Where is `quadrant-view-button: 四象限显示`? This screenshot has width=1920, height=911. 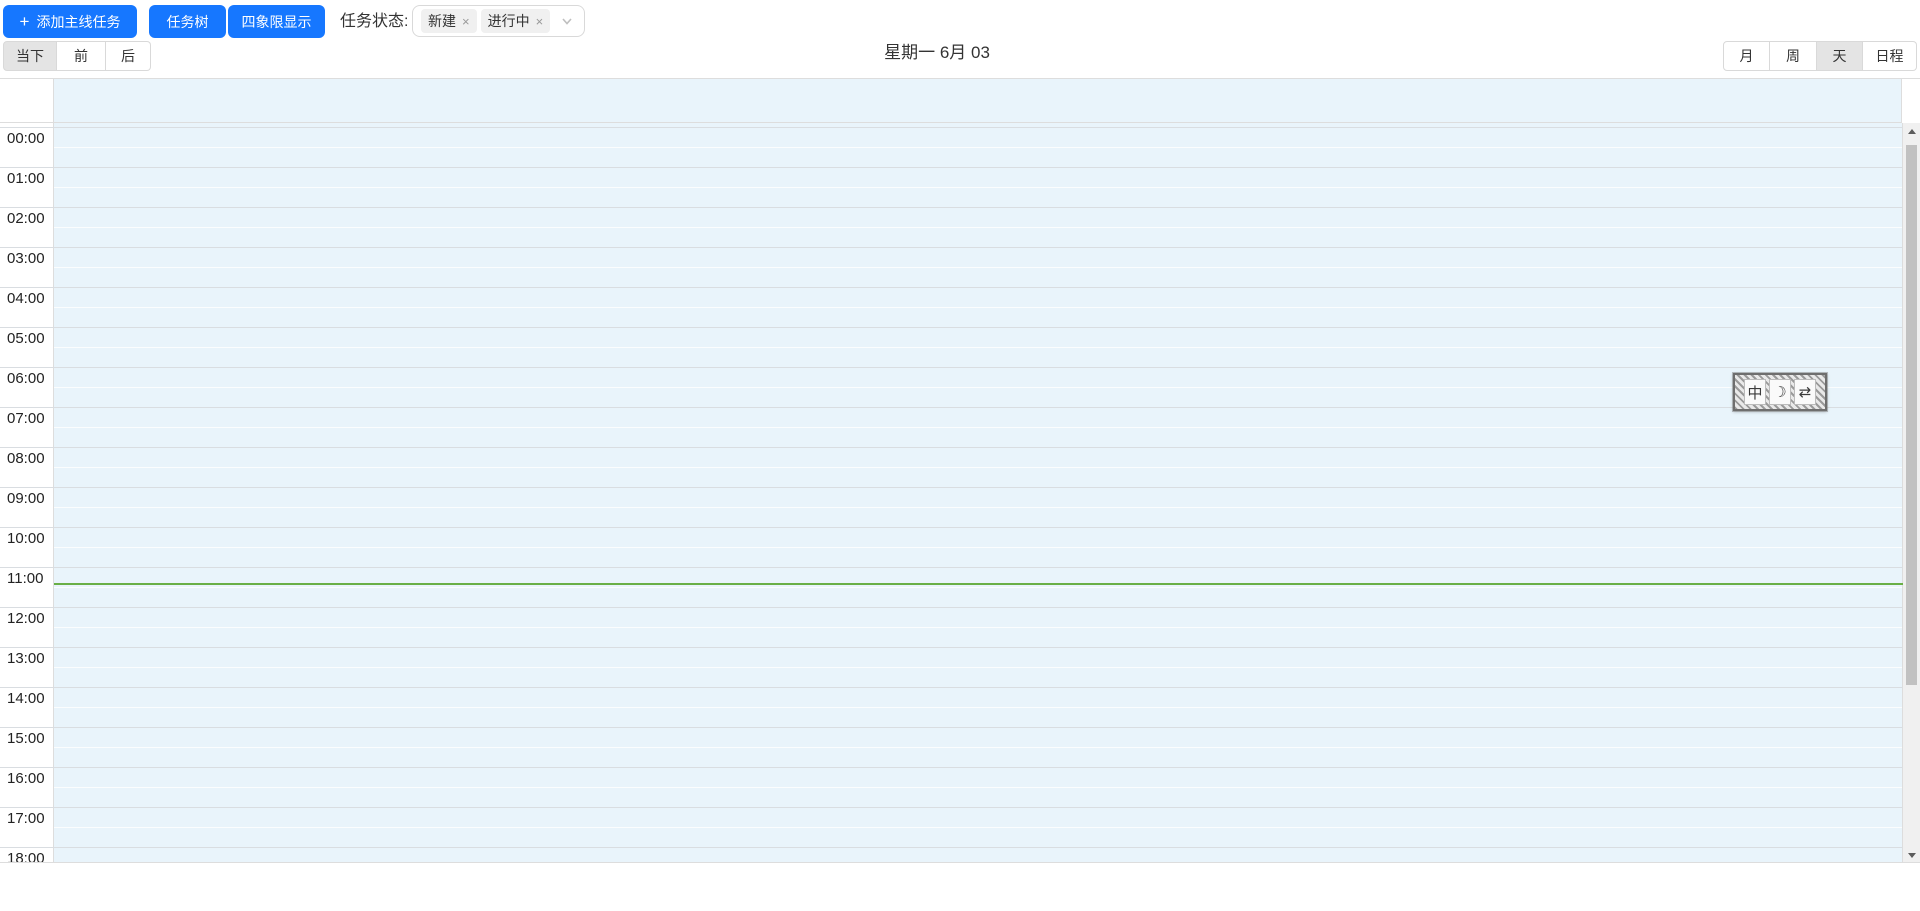
quadrant-view-button: 四象限显示 is located at coordinates (276, 21).